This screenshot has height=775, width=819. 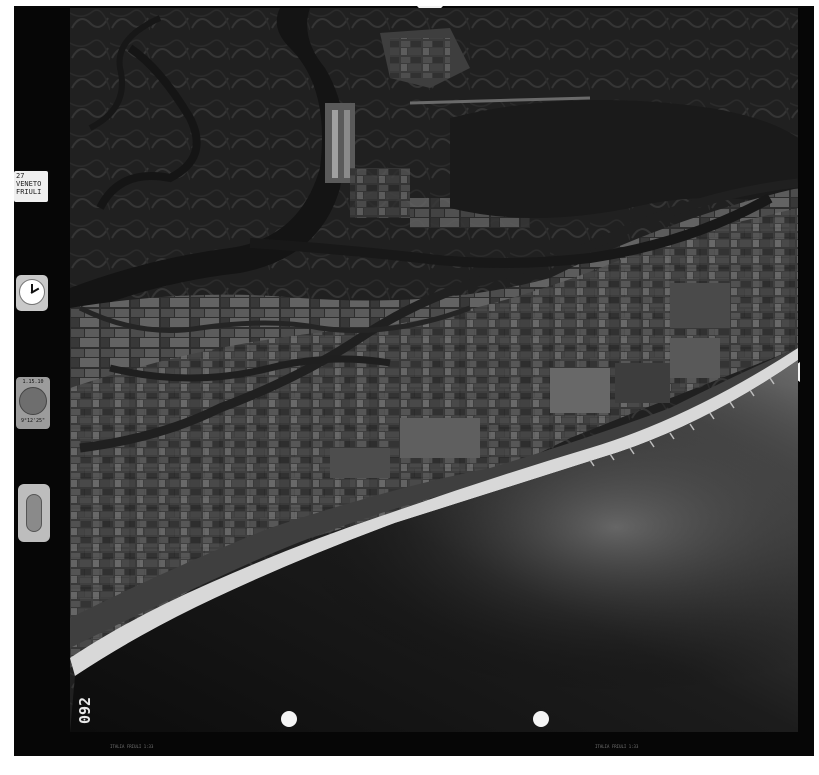 I want to click on label-line2: VENETO, so click(x=29, y=184).